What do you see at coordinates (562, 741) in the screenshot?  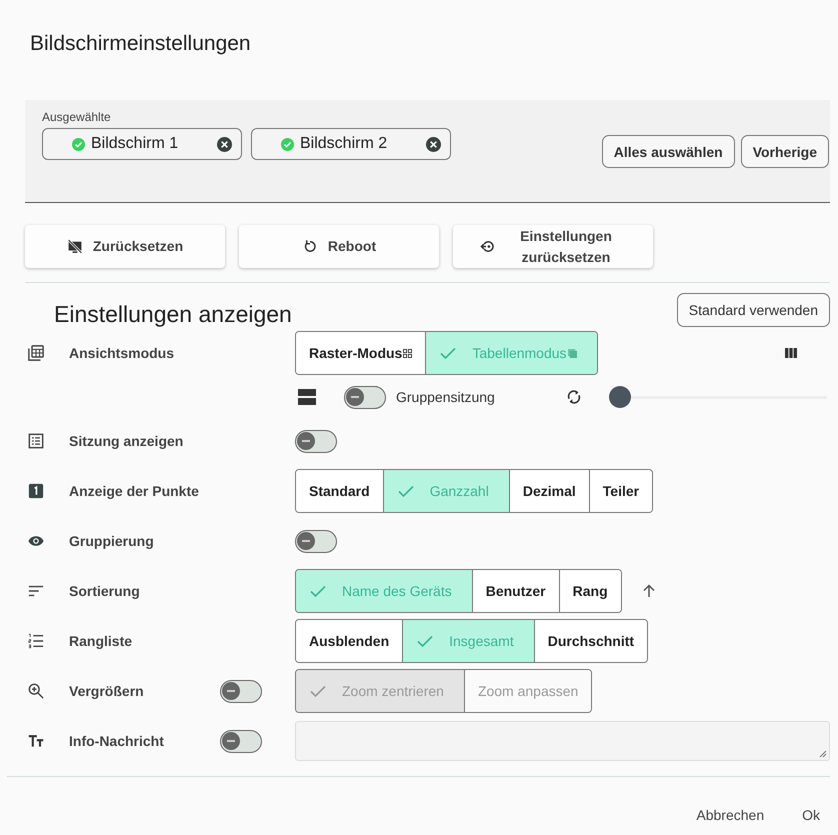 I see `message-field` at bounding box center [562, 741].